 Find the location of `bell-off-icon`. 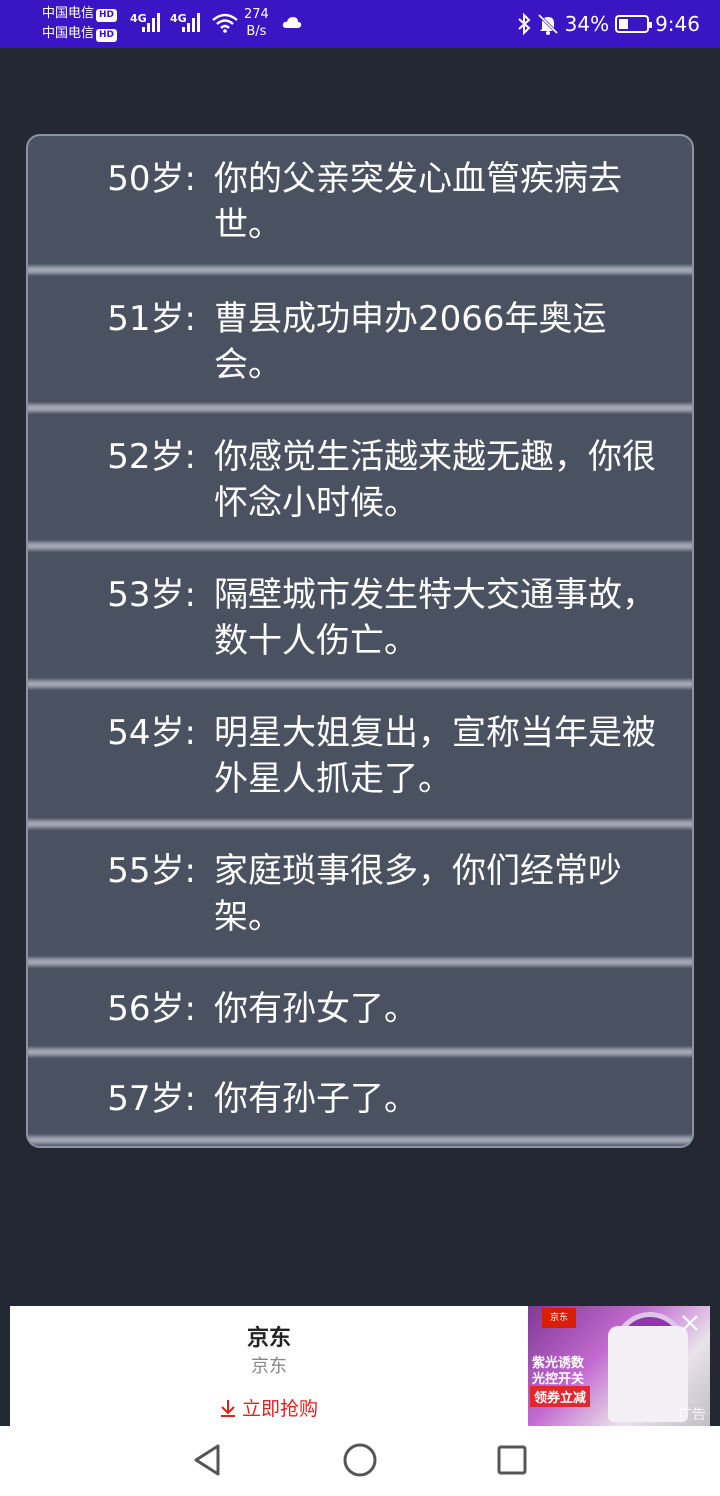

bell-off-icon is located at coordinates (547, 24).